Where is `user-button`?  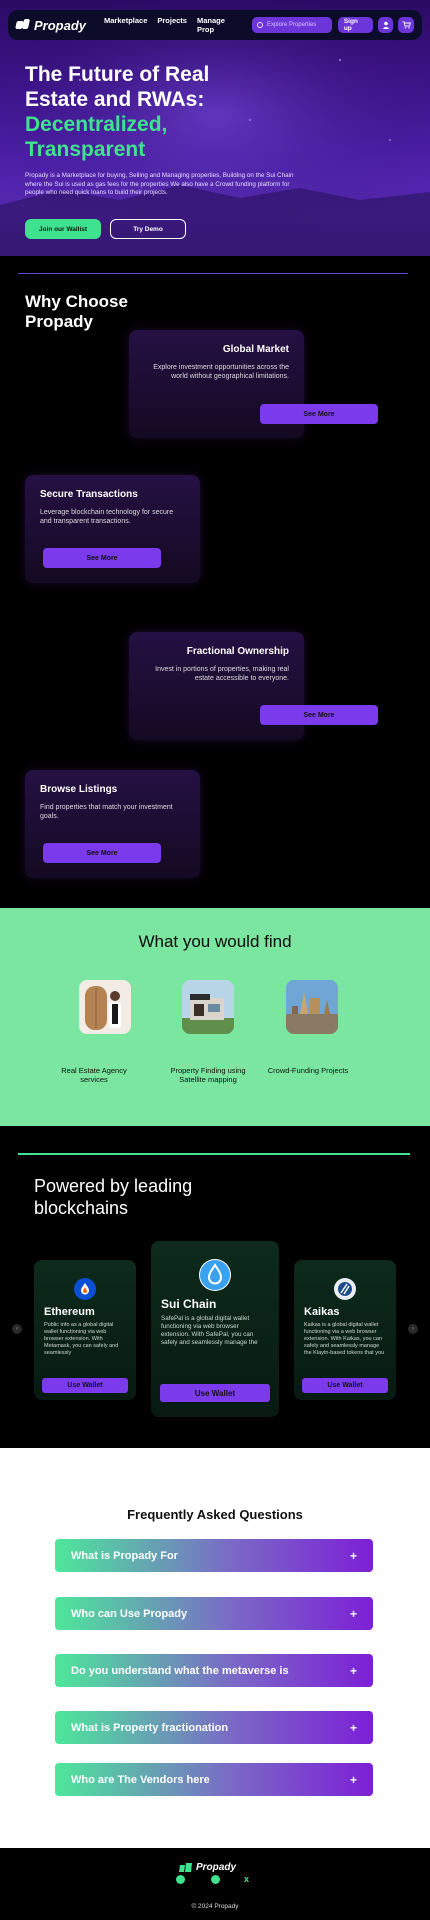
user-button is located at coordinates (385, 25).